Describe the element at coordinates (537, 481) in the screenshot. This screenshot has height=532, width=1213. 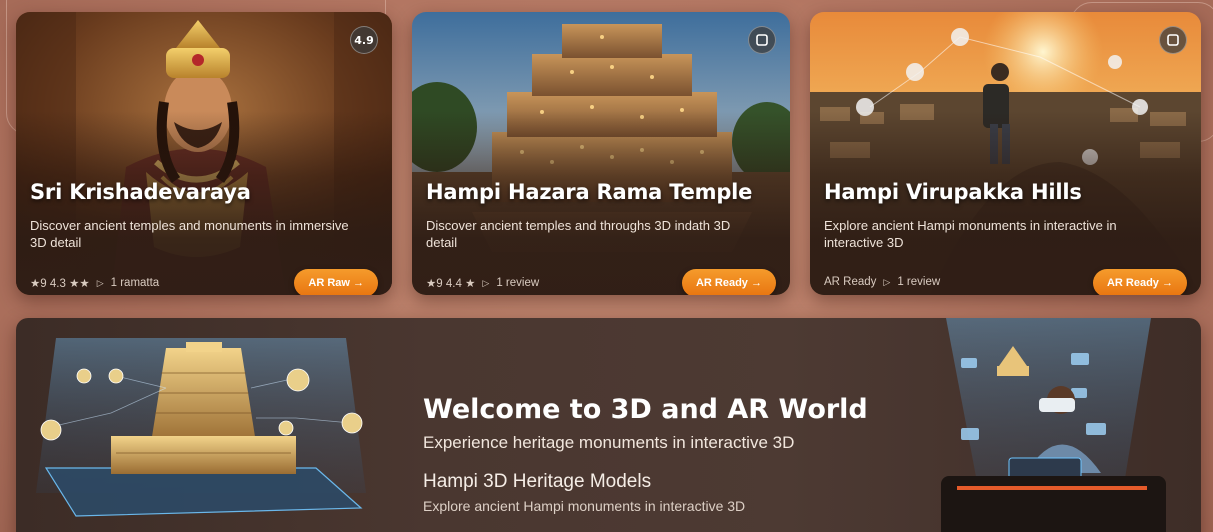
I see `section-title: Hampi 3D Heritage Models` at that location.